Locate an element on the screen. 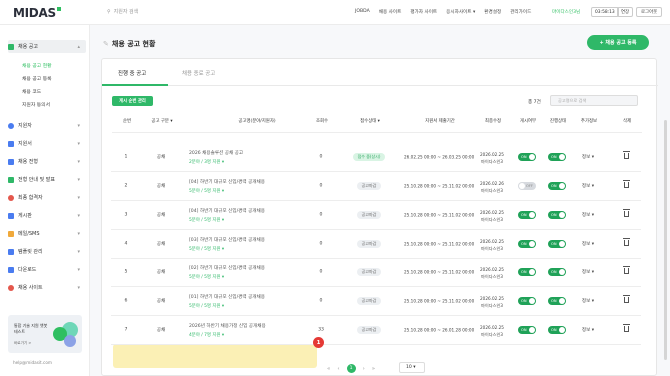  col-status: 접수상태 ▾ is located at coordinates (370, 121).